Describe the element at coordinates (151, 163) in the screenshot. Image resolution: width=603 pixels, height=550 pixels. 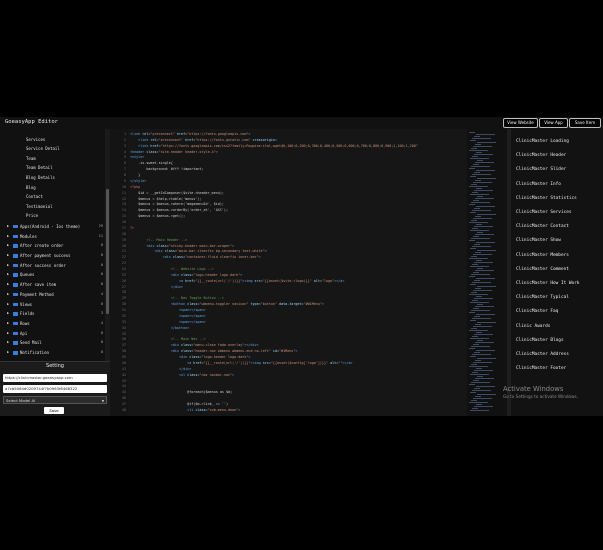
I see `code-line: .is-sweet-single{` at that location.